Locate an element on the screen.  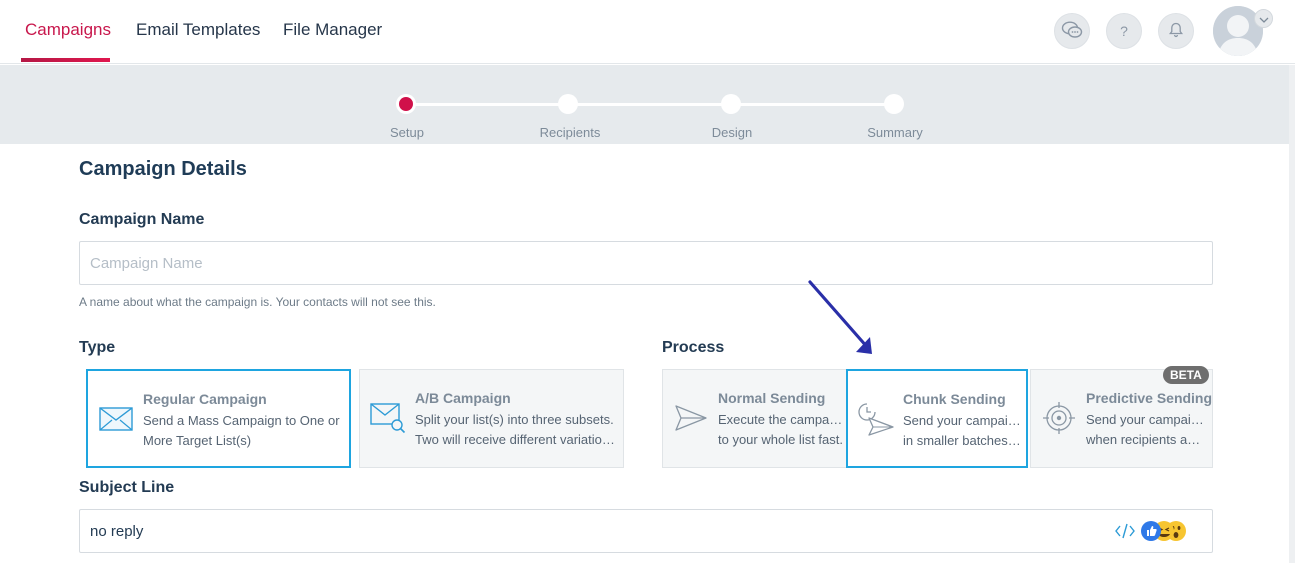
beta-badge: BETA is located at coordinates (1186, 375).